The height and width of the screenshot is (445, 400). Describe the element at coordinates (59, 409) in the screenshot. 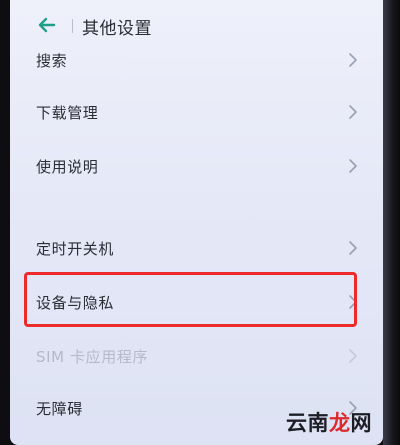

I see `settings-item-label: 无障碍` at that location.